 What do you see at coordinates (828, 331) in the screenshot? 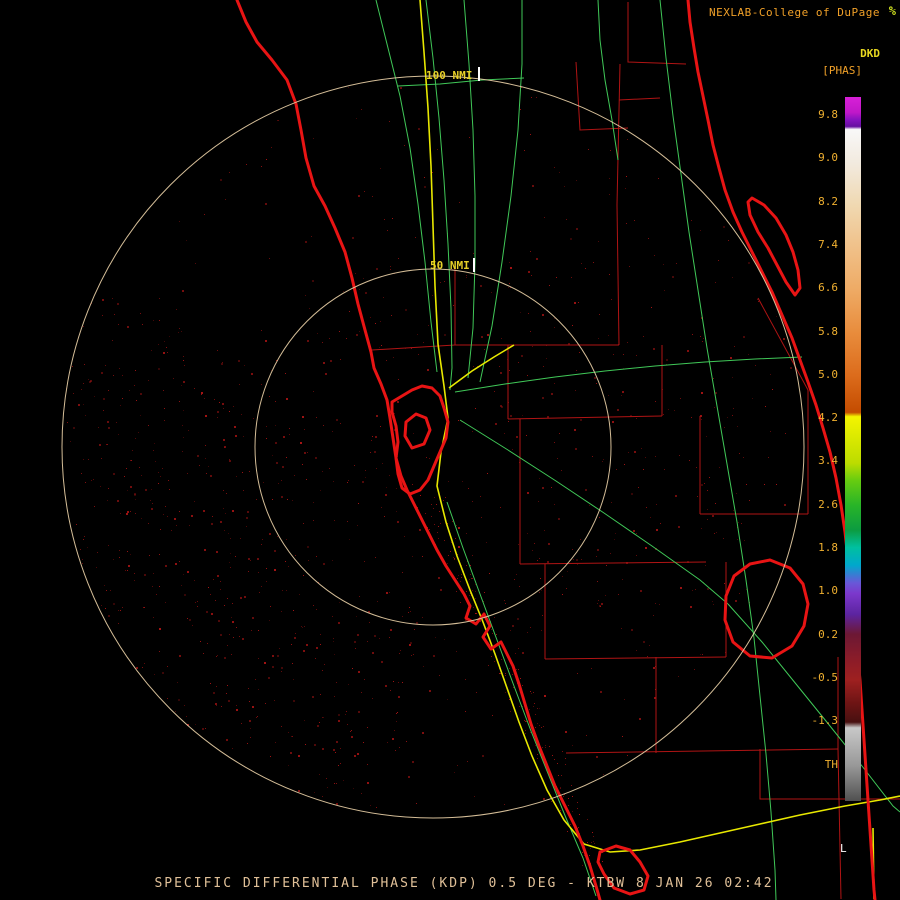
I see `colorbar-label: 5.8` at bounding box center [828, 331].